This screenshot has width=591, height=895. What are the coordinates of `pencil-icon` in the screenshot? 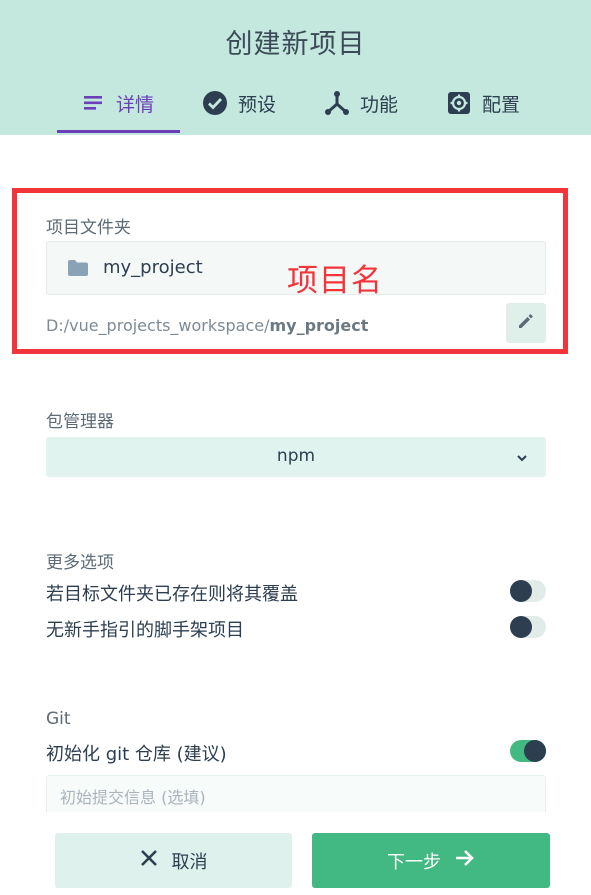 It's located at (526, 323).